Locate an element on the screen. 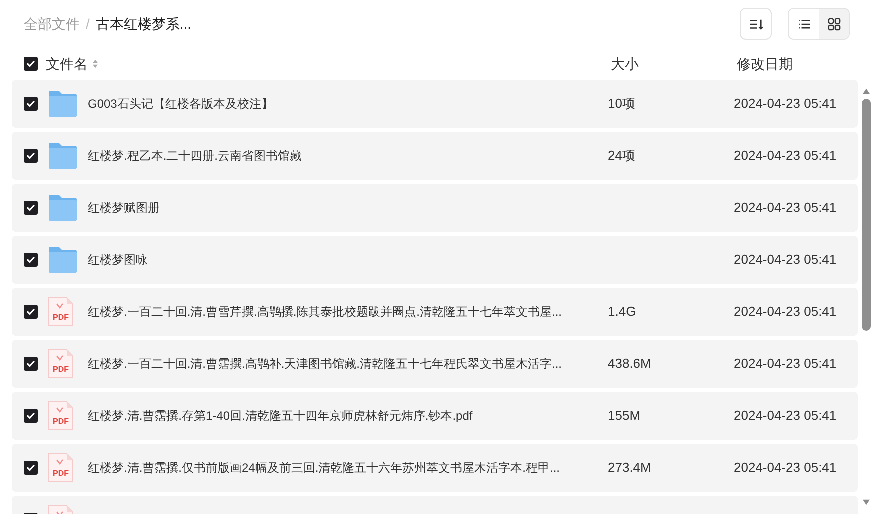 This screenshot has width=874, height=514. file-name: 红楼梦图咏 is located at coordinates (348, 260).